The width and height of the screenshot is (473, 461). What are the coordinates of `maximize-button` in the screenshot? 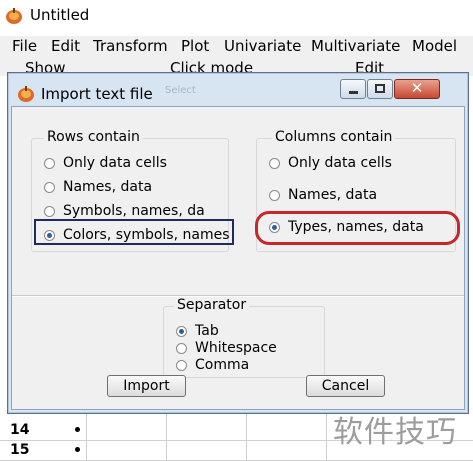 It's located at (380, 89).